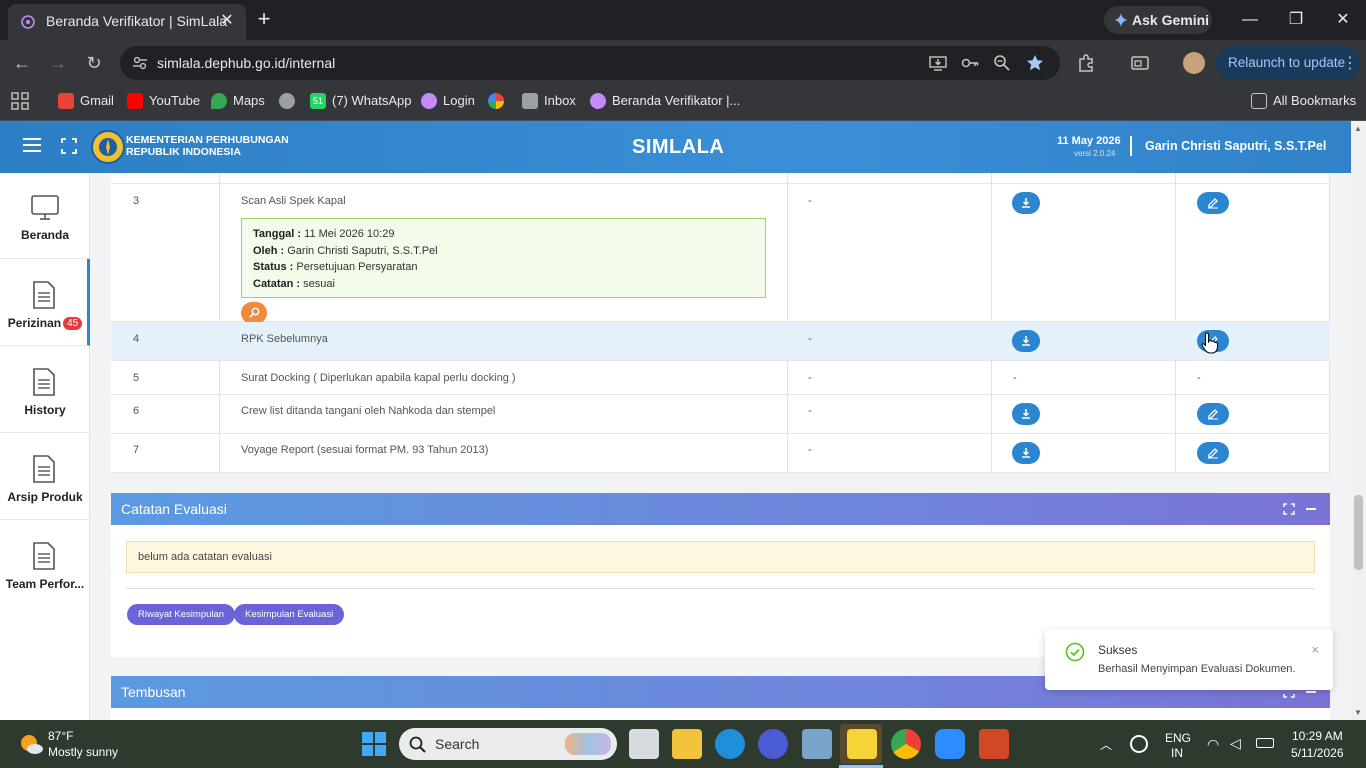 This screenshot has height=768, width=1366. What do you see at coordinates (1358, 420) in the screenshot?
I see `page-scrollbar` at bounding box center [1358, 420].